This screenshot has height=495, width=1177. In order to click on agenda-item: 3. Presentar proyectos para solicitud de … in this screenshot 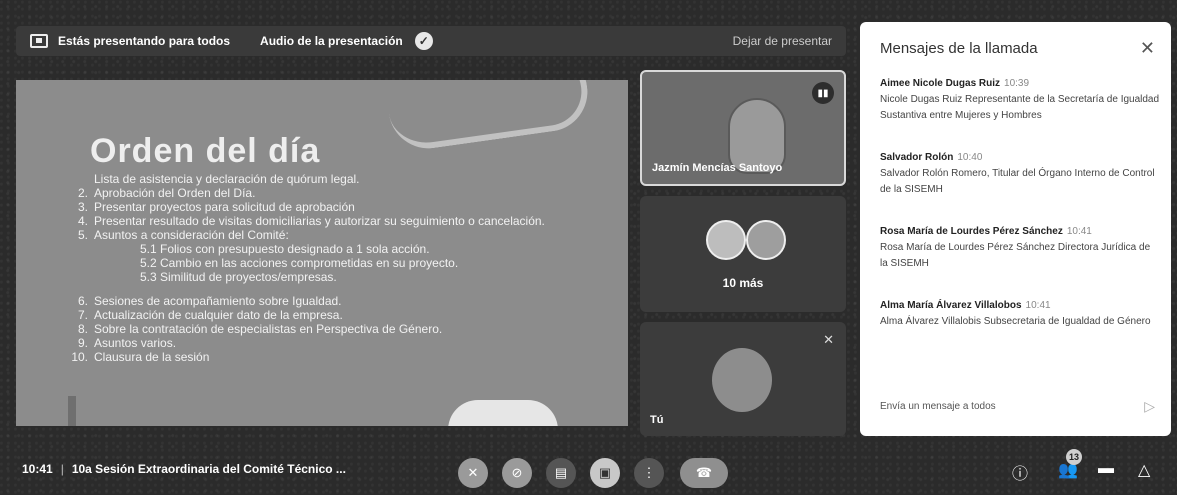, I will do `click(216, 207)`.